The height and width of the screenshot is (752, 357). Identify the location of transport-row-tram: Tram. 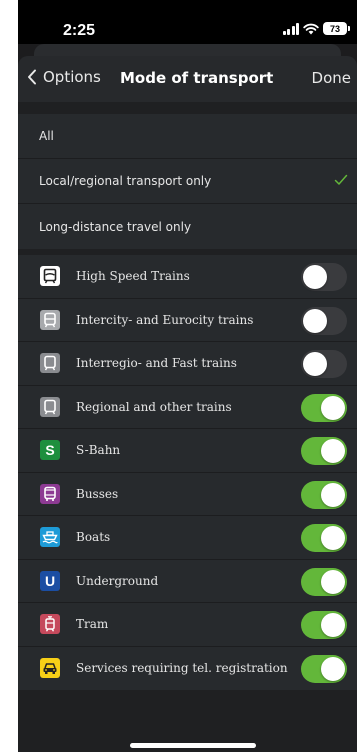
(187, 625).